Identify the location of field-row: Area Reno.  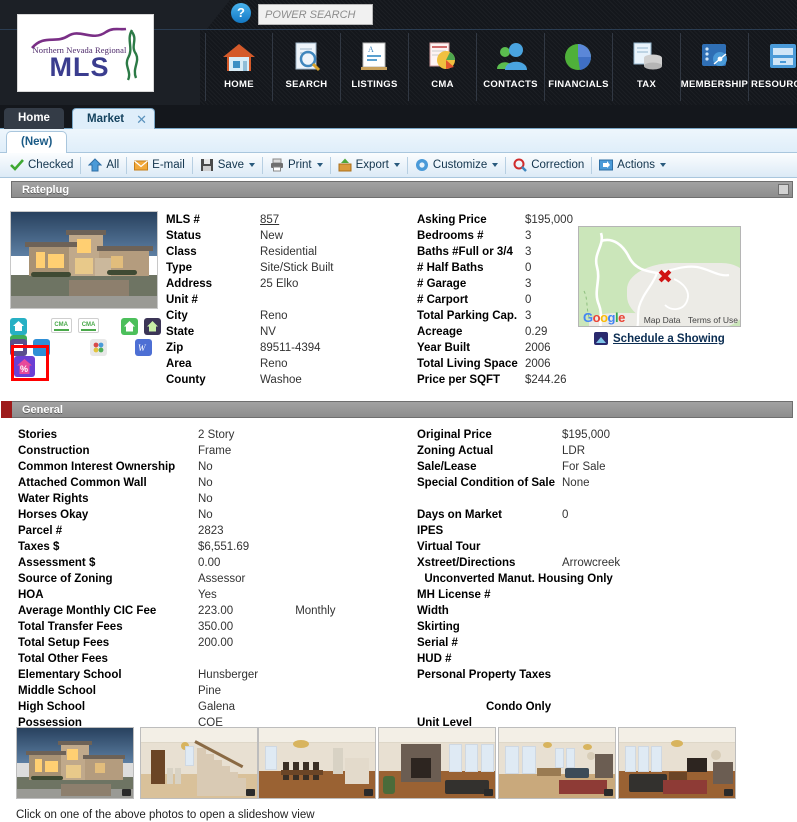
(250, 364).